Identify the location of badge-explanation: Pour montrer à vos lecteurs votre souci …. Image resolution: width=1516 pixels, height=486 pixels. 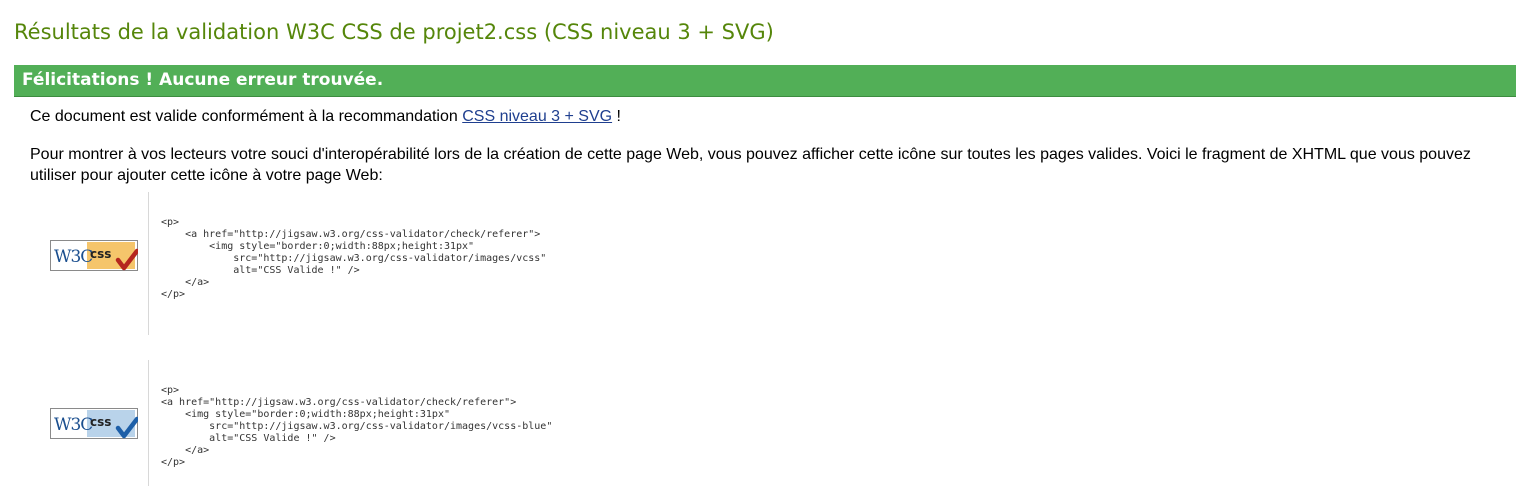
(750, 165).